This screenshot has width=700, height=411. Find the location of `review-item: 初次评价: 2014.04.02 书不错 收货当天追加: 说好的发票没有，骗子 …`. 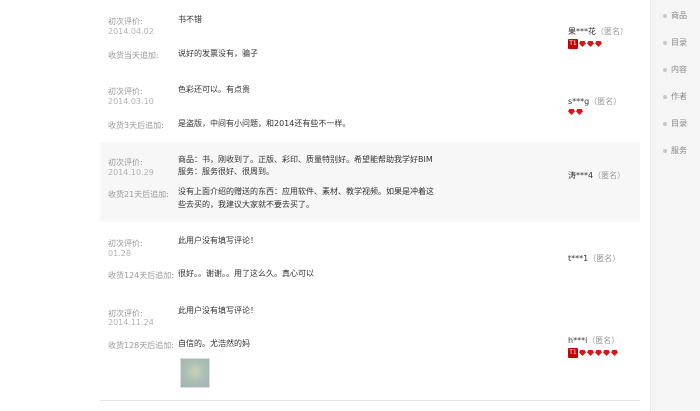

review-item: 初次评价: 2014.04.02 书不错 收货当天追加: 说好的发票没有，骗子 … is located at coordinates (370, 36).